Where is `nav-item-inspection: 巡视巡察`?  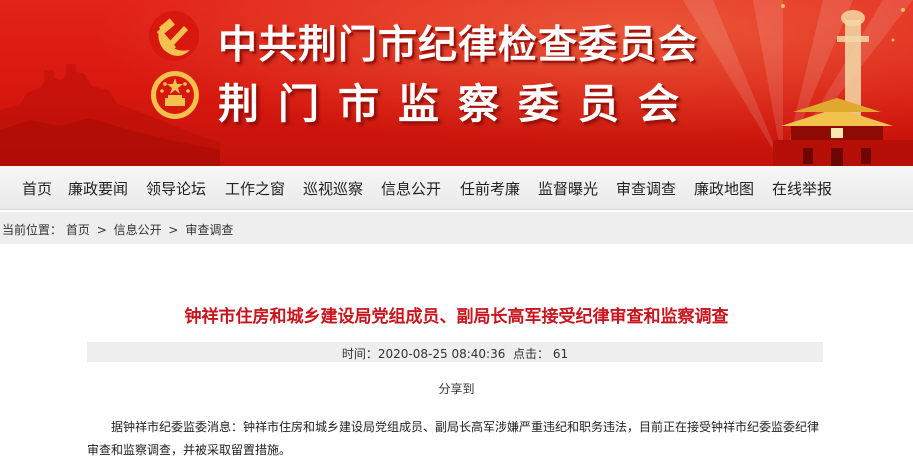
nav-item-inspection: 巡视巡察 is located at coordinates (333, 188).